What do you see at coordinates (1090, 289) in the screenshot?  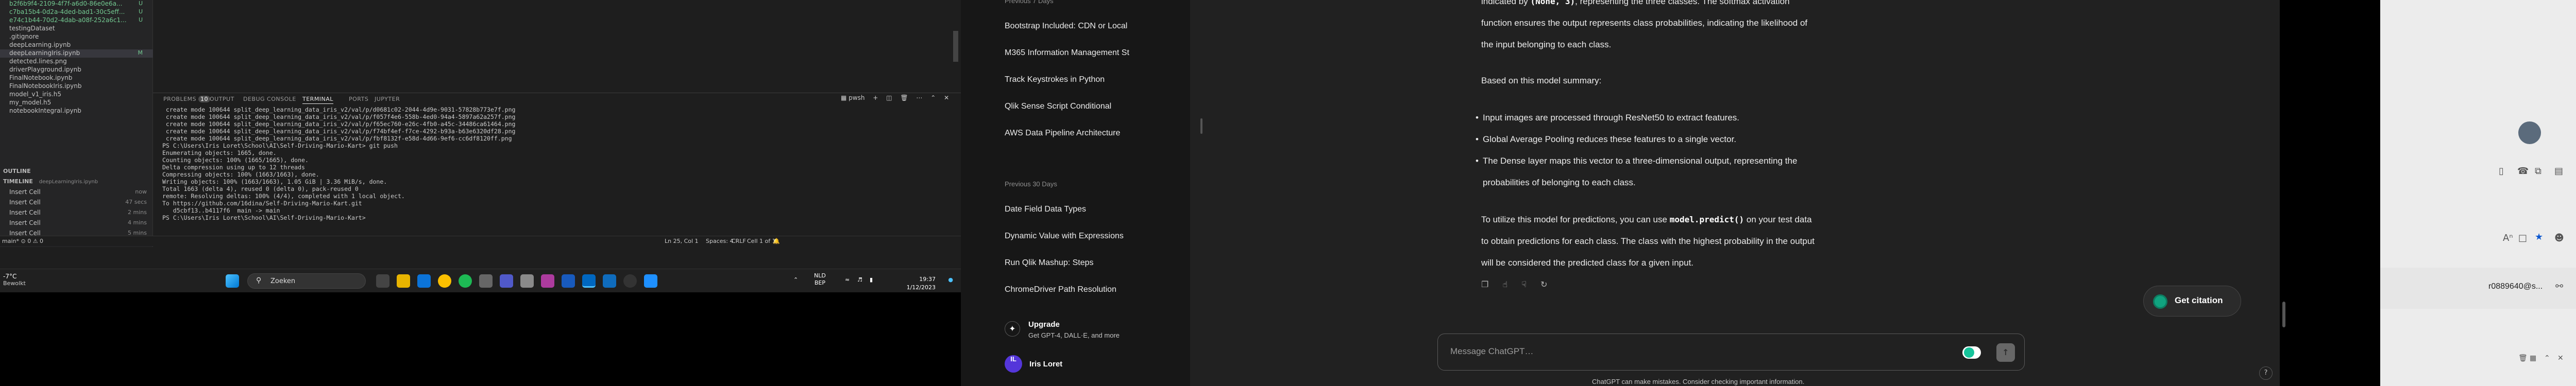 I see `history-item: ChromeDriver Path Resolution` at bounding box center [1090, 289].